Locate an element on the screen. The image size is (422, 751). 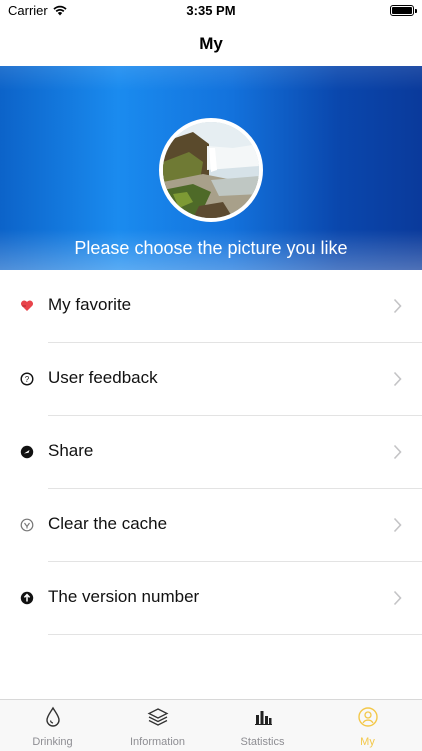
battery-icon is located at coordinates (403, 10).